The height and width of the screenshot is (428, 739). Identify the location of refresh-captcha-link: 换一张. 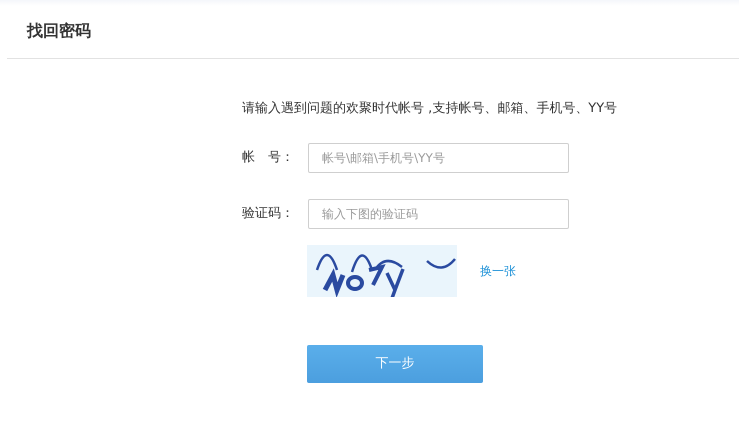
(498, 271).